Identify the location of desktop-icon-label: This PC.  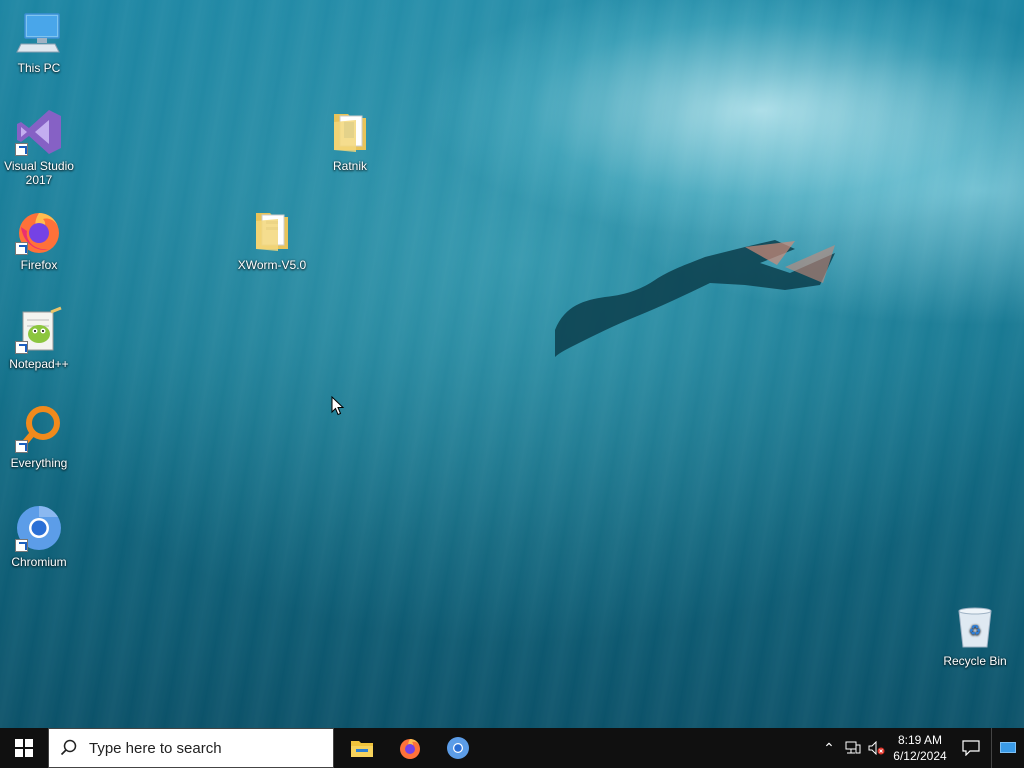
(39, 68).